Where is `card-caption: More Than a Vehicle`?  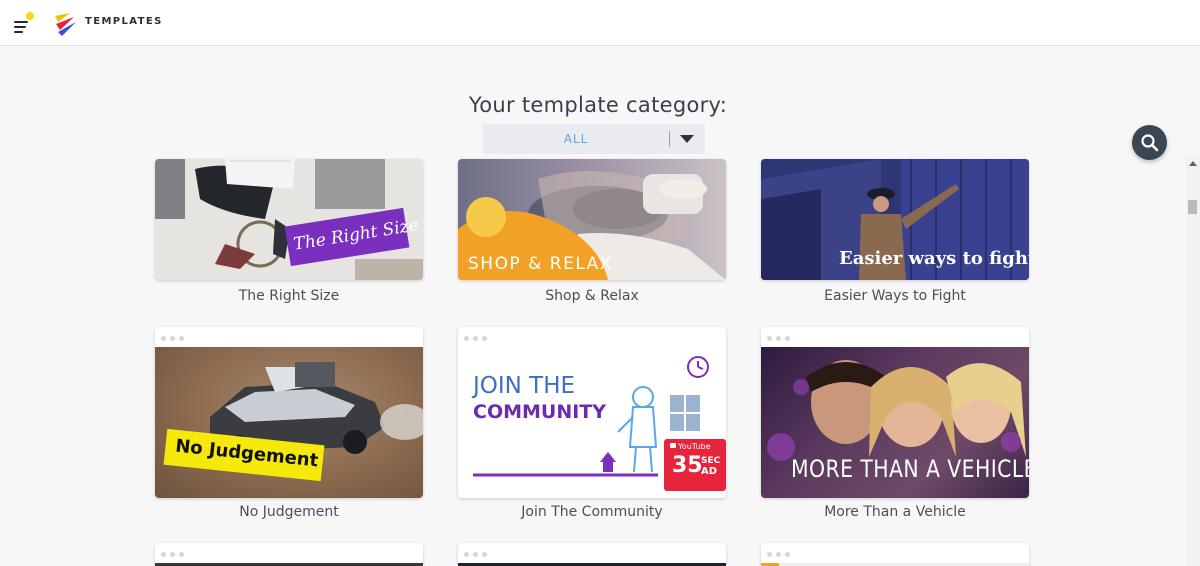 card-caption: More Than a Vehicle is located at coordinates (895, 512).